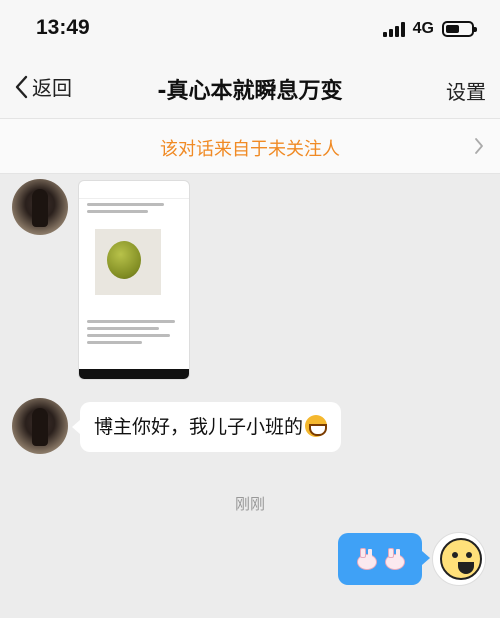 Image resolution: width=500 pixels, height=618 pixels. Describe the element at coordinates (479, 146) in the screenshot. I see `chevron-right-icon` at that location.